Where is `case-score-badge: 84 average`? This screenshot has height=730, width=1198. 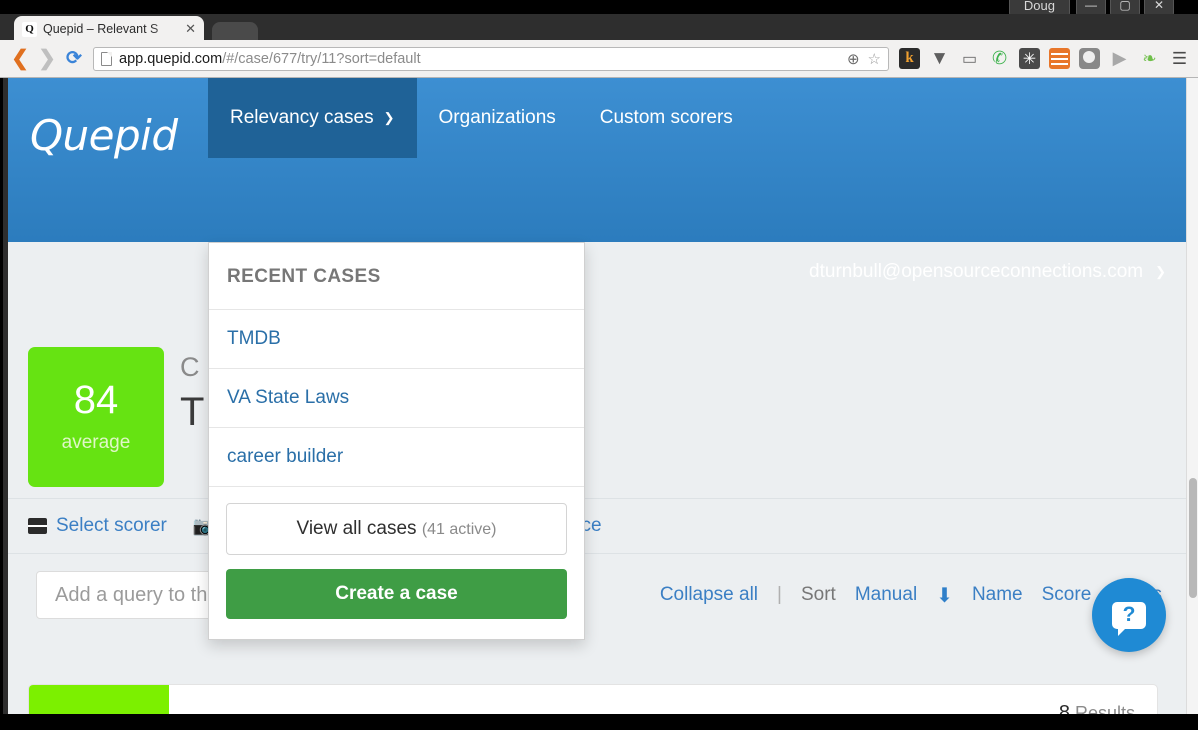
case-score-badge: 84 average is located at coordinates (96, 417).